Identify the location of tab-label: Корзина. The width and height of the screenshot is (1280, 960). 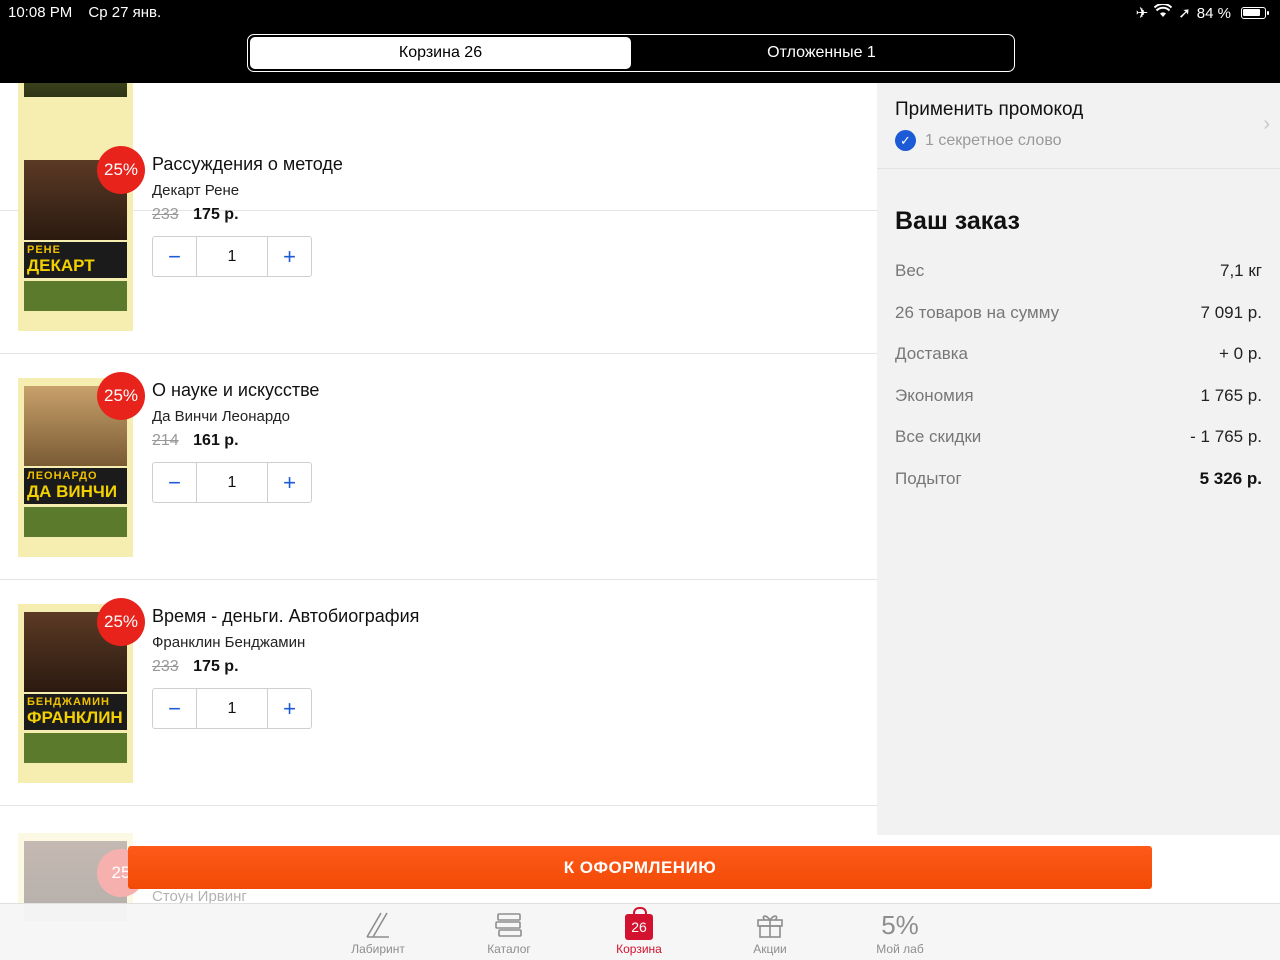
(639, 949).